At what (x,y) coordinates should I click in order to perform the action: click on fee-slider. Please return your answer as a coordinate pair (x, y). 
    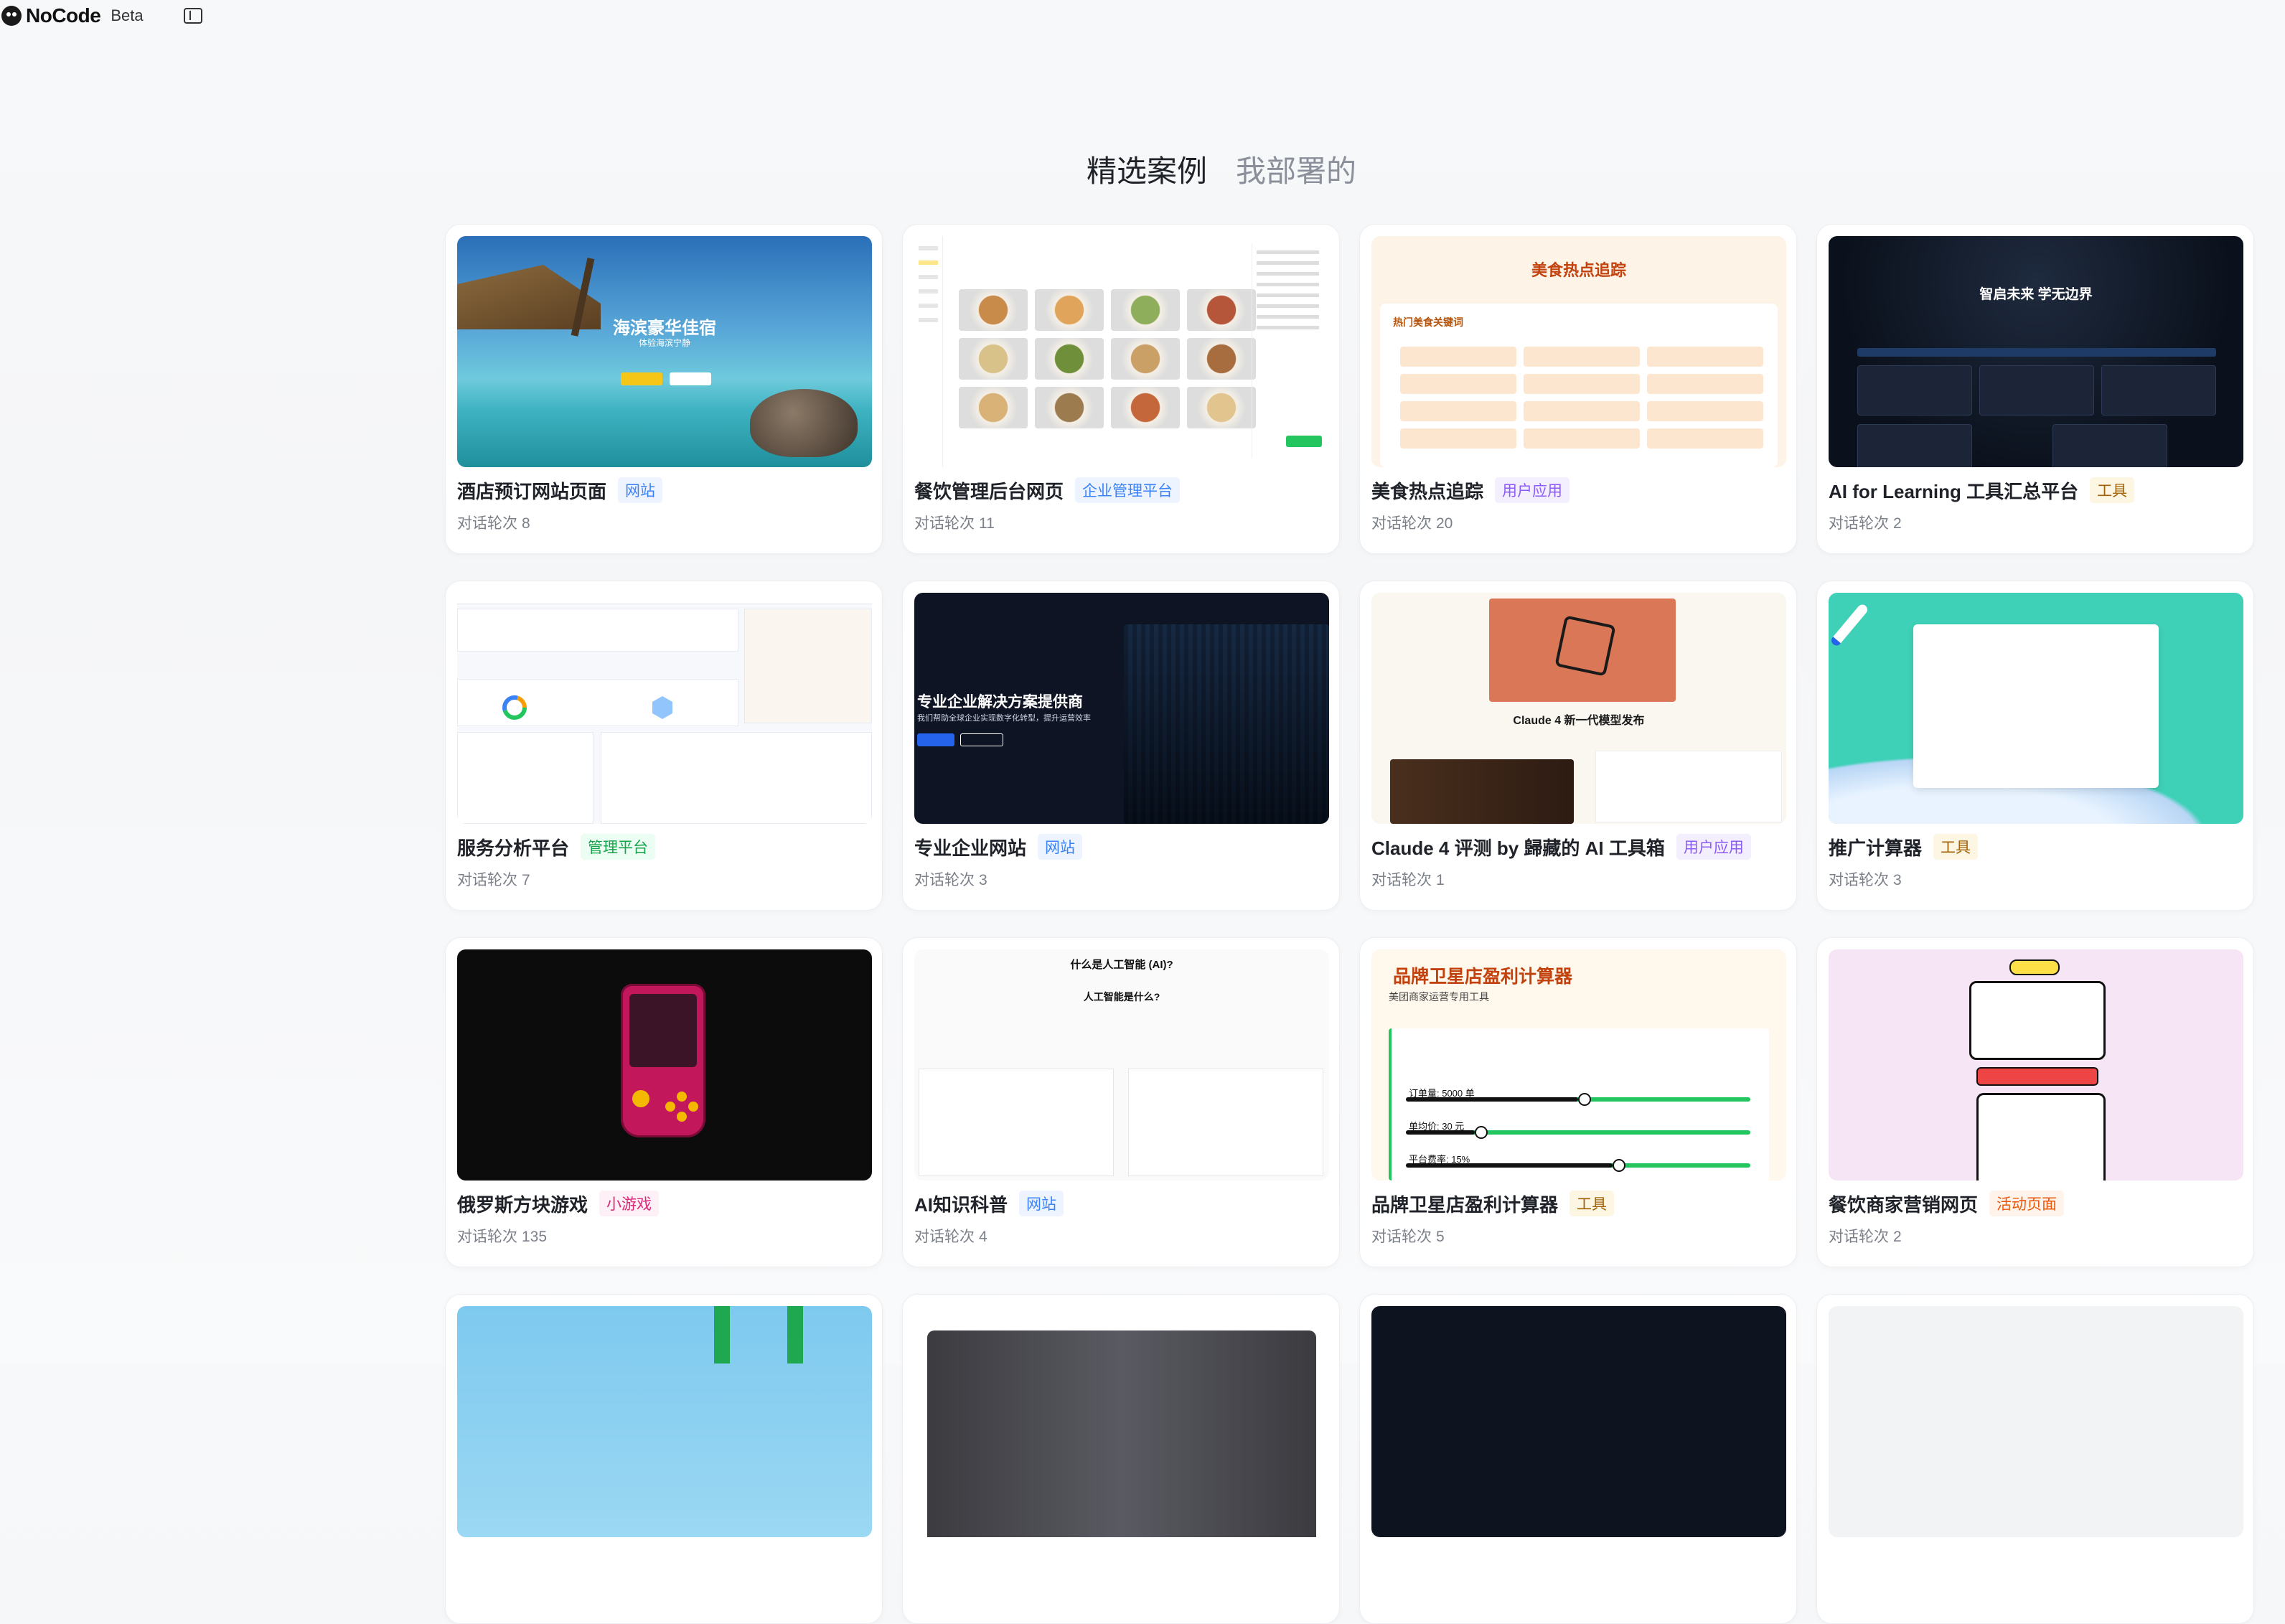
    Looking at the image, I should click on (1578, 1165).